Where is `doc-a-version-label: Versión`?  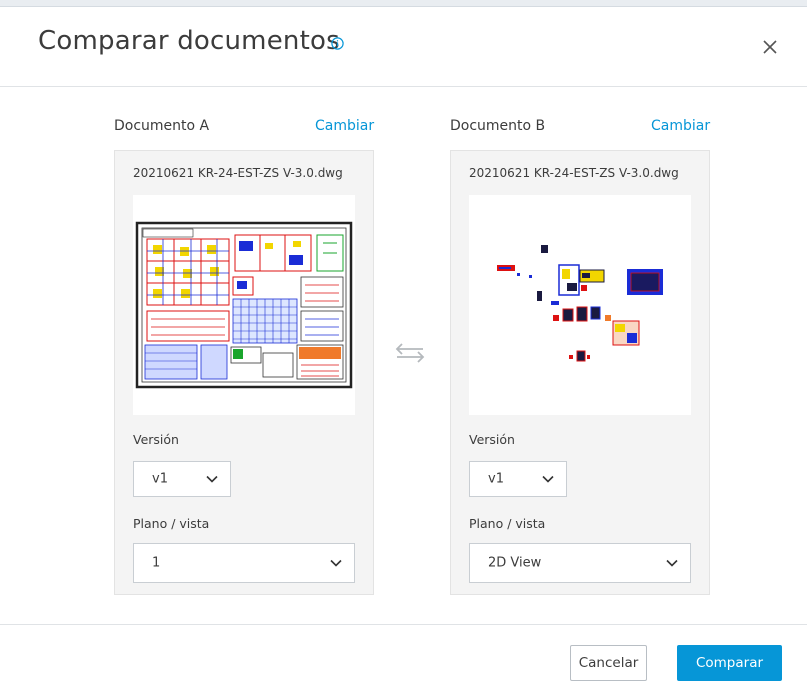
doc-a-version-label: Versión is located at coordinates (156, 439).